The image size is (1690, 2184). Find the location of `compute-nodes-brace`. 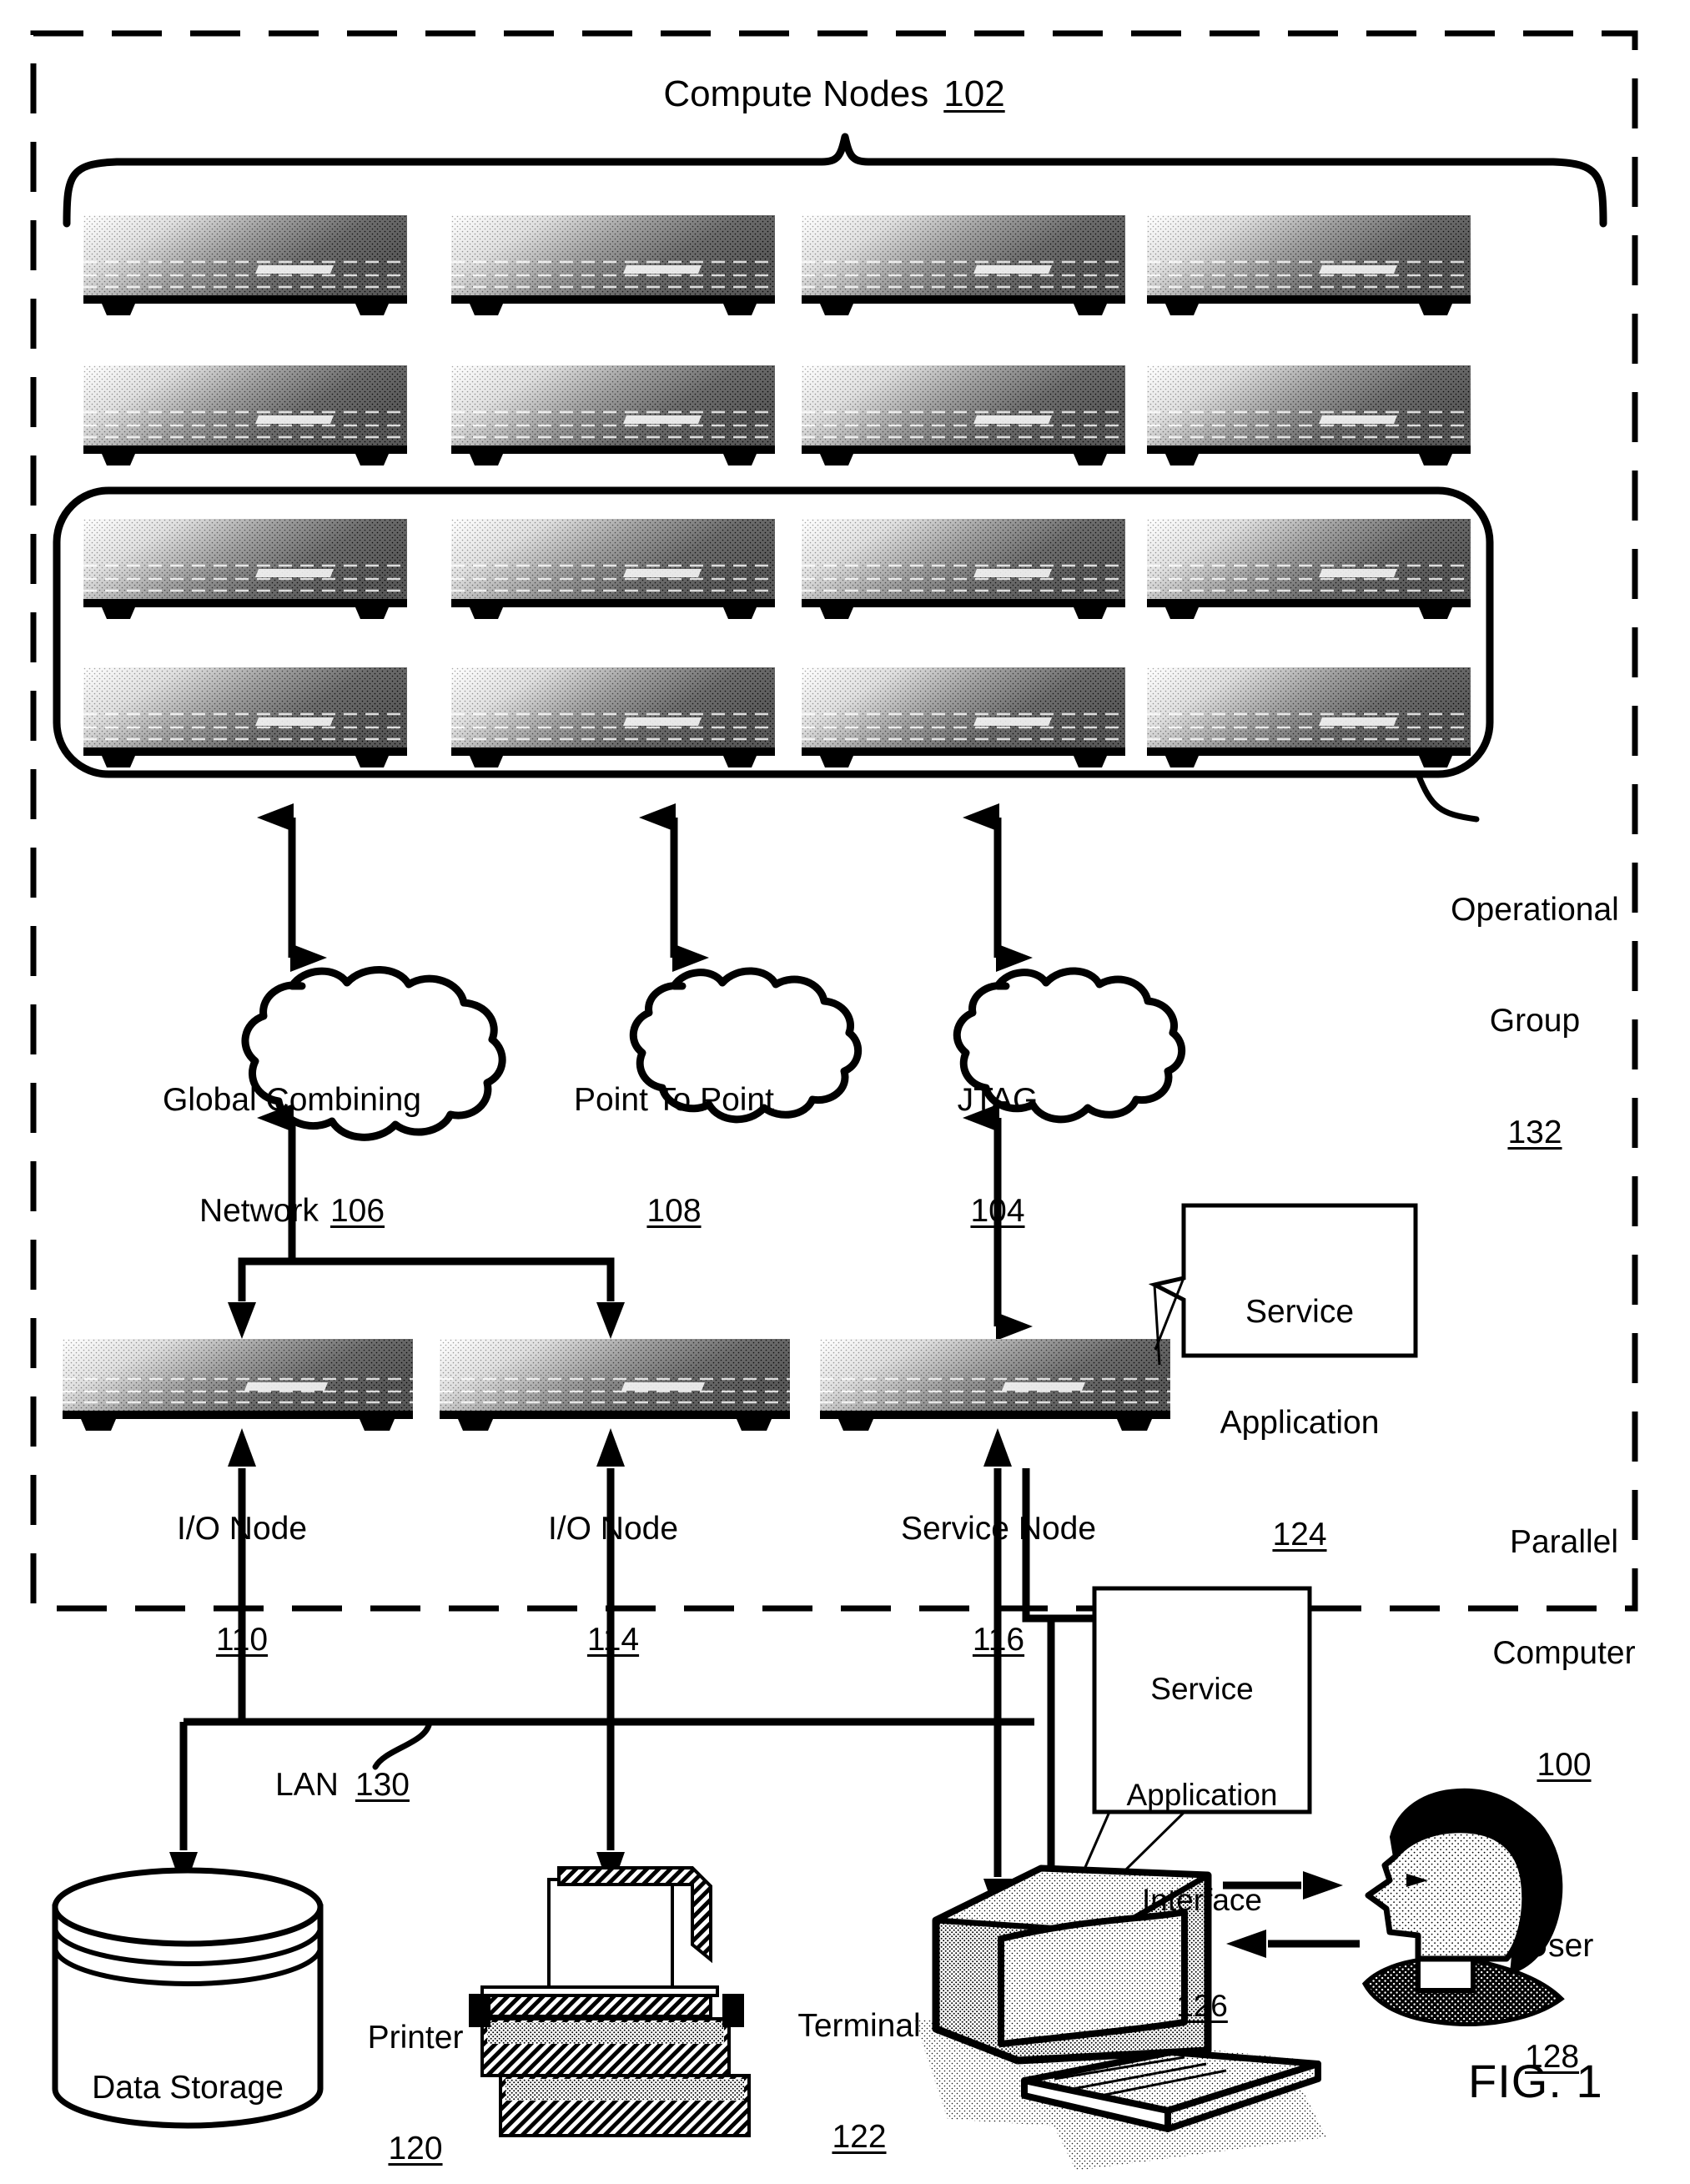

compute-nodes-brace is located at coordinates (835, 180).